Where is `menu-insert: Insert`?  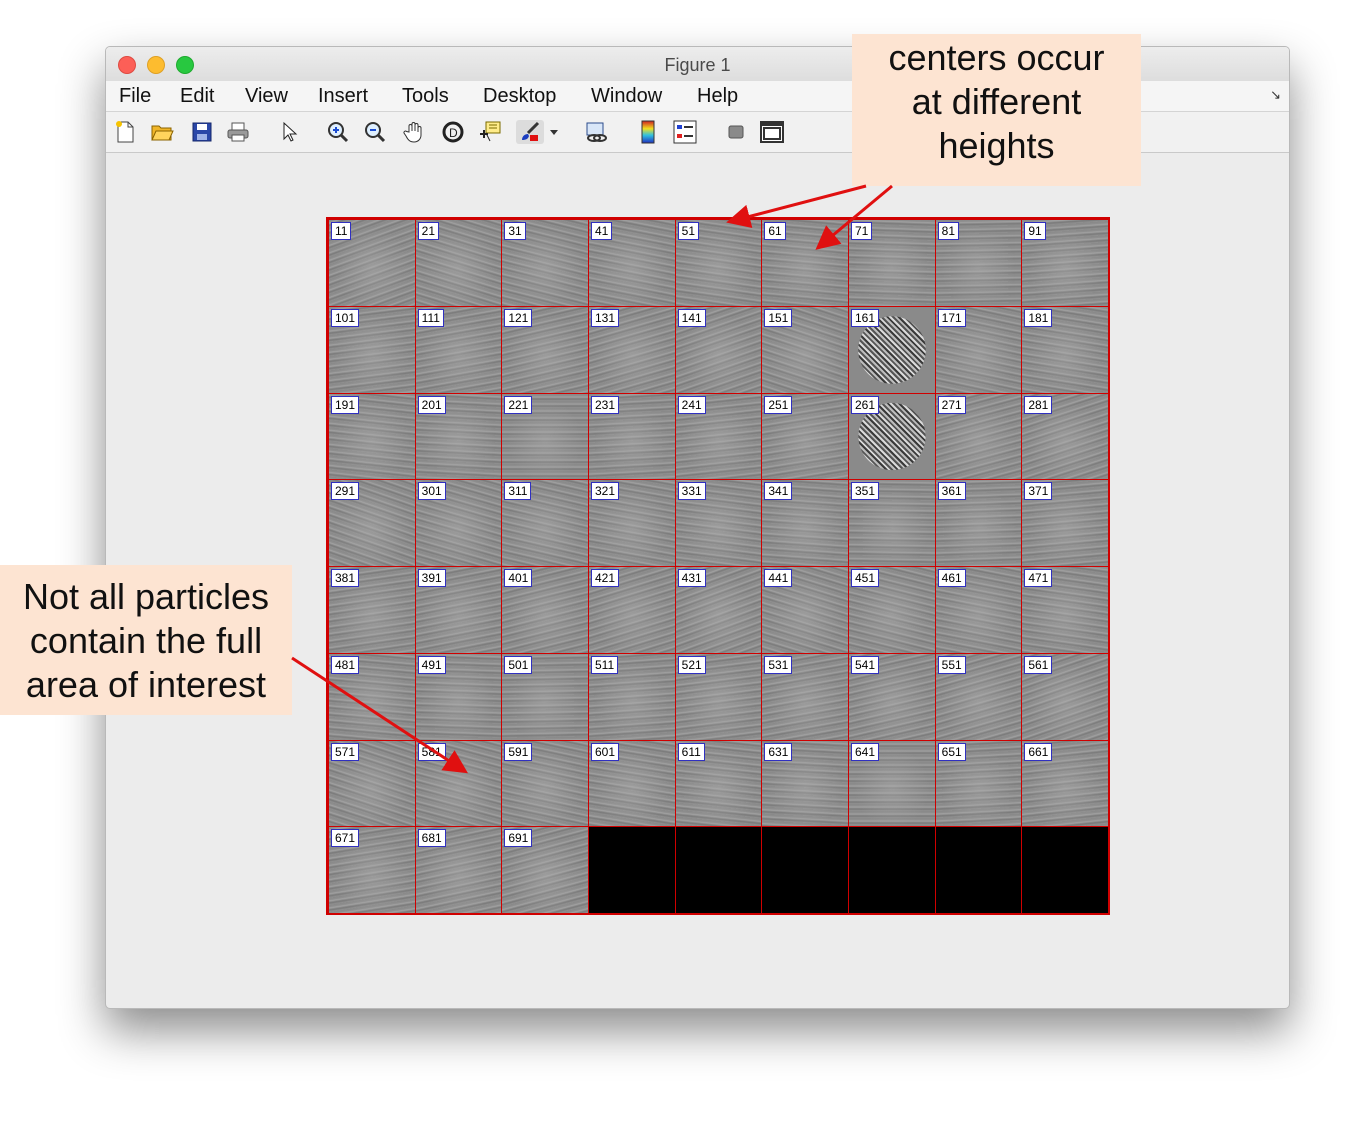 menu-insert: Insert is located at coordinates (343, 96).